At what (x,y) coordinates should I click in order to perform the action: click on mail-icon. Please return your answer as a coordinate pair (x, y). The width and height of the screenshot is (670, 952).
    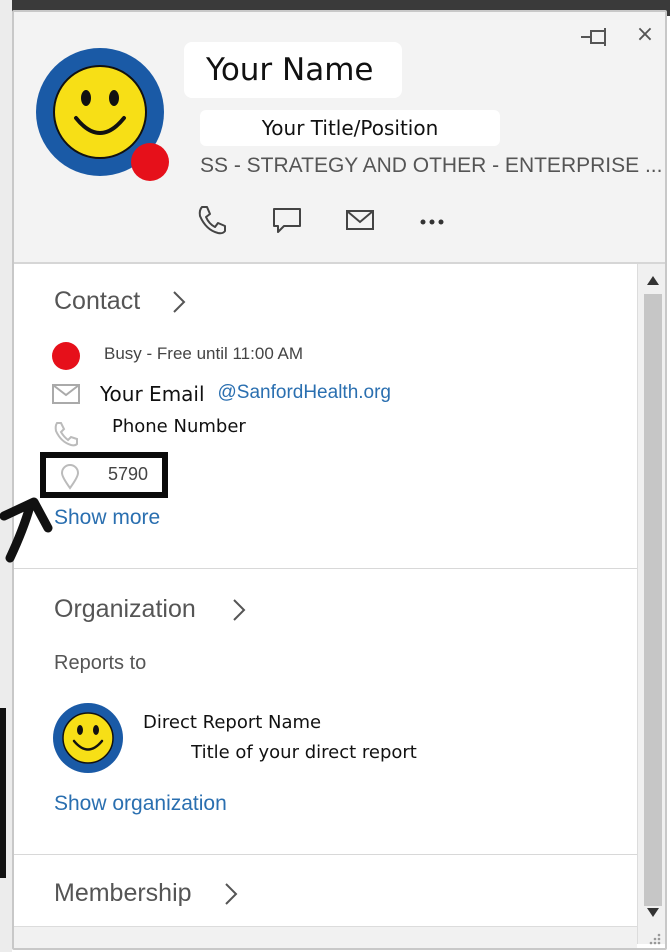
    Looking at the image, I should click on (360, 220).